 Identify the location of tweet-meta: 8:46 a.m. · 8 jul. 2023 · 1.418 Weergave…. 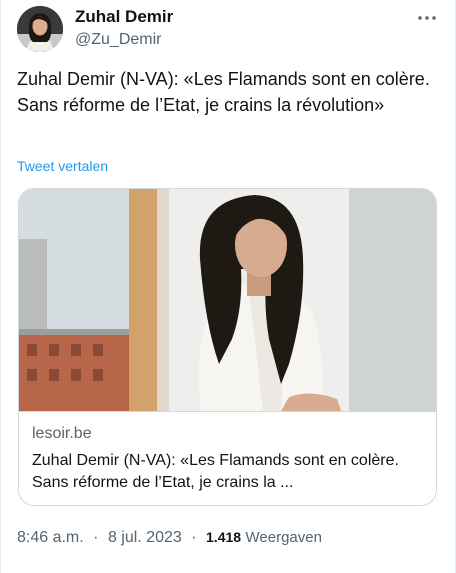
(169, 537).